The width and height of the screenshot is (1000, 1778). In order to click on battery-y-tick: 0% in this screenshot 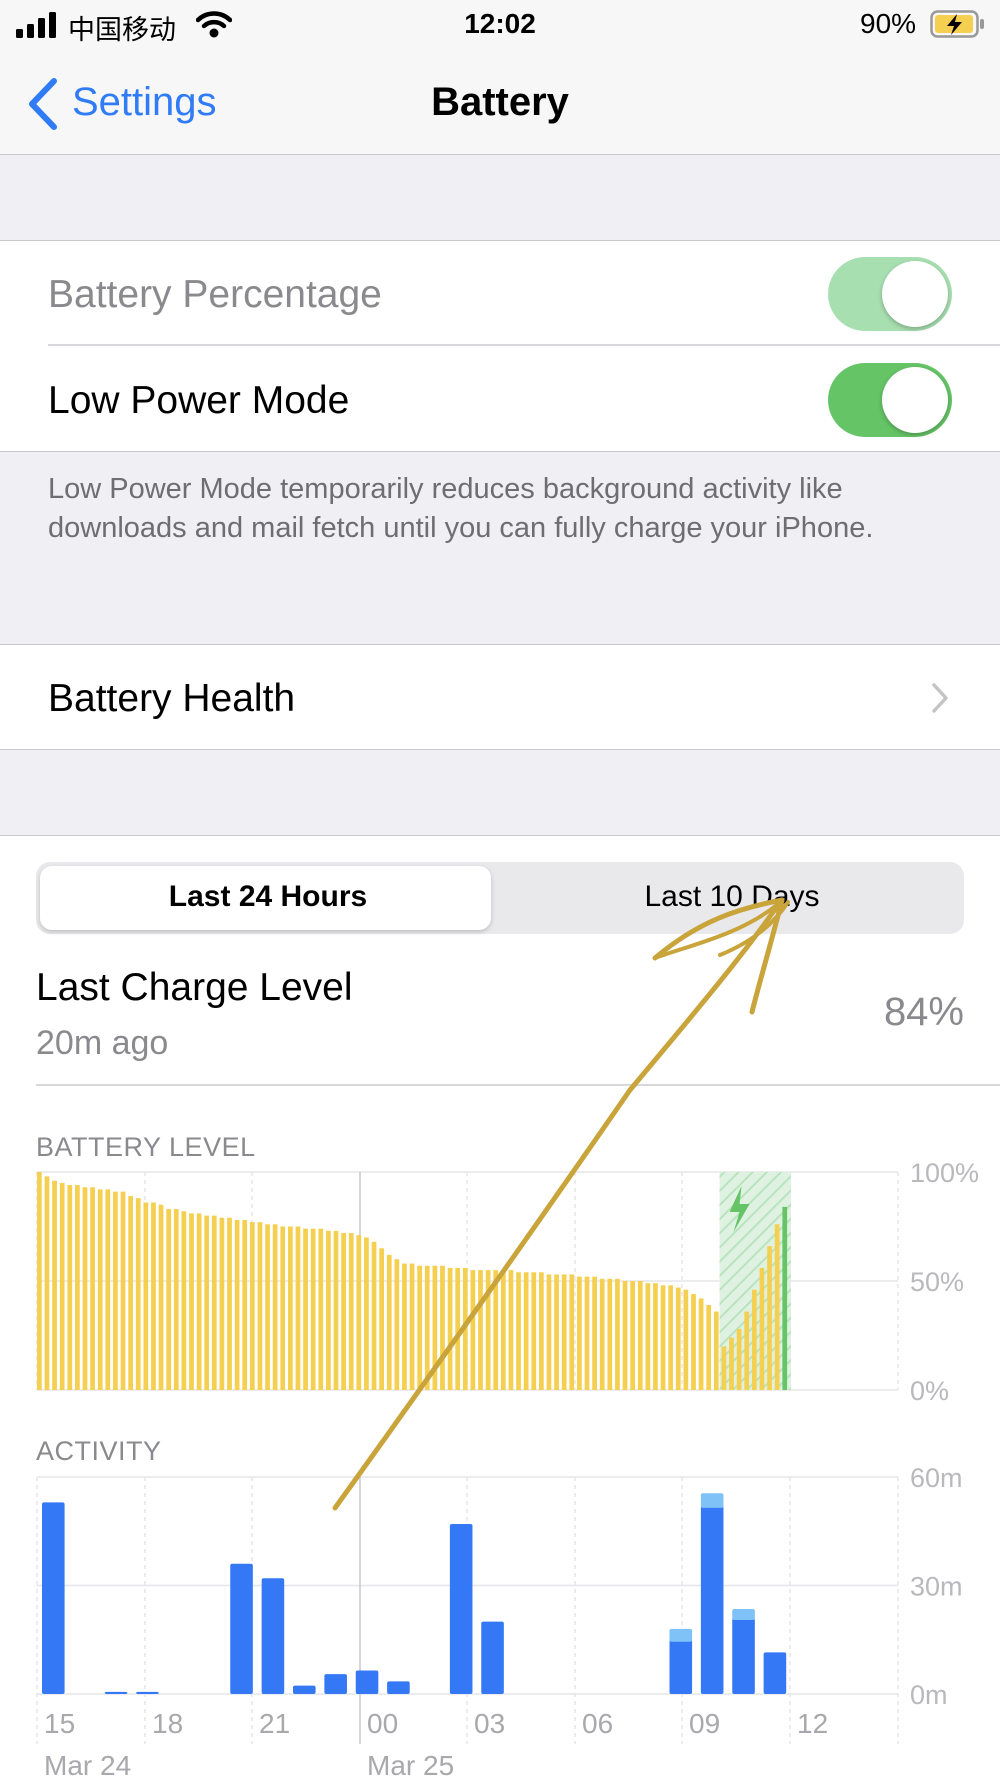, I will do `click(929, 1391)`.